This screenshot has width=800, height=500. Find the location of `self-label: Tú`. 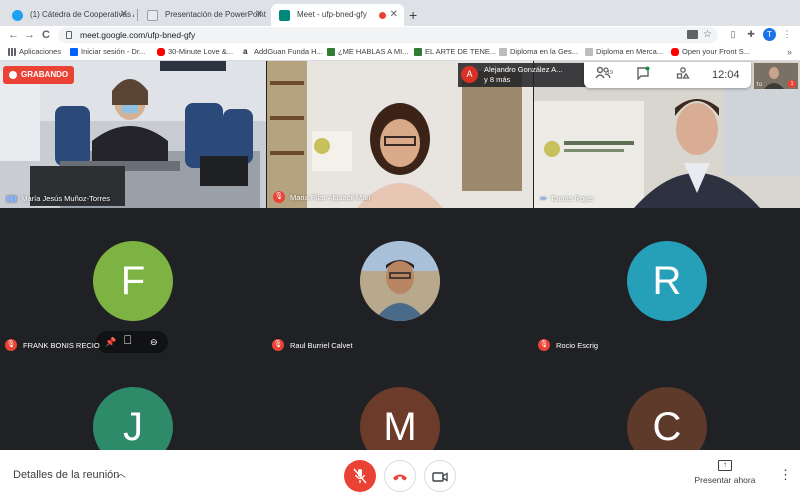

self-label: Tú is located at coordinates (759, 85).